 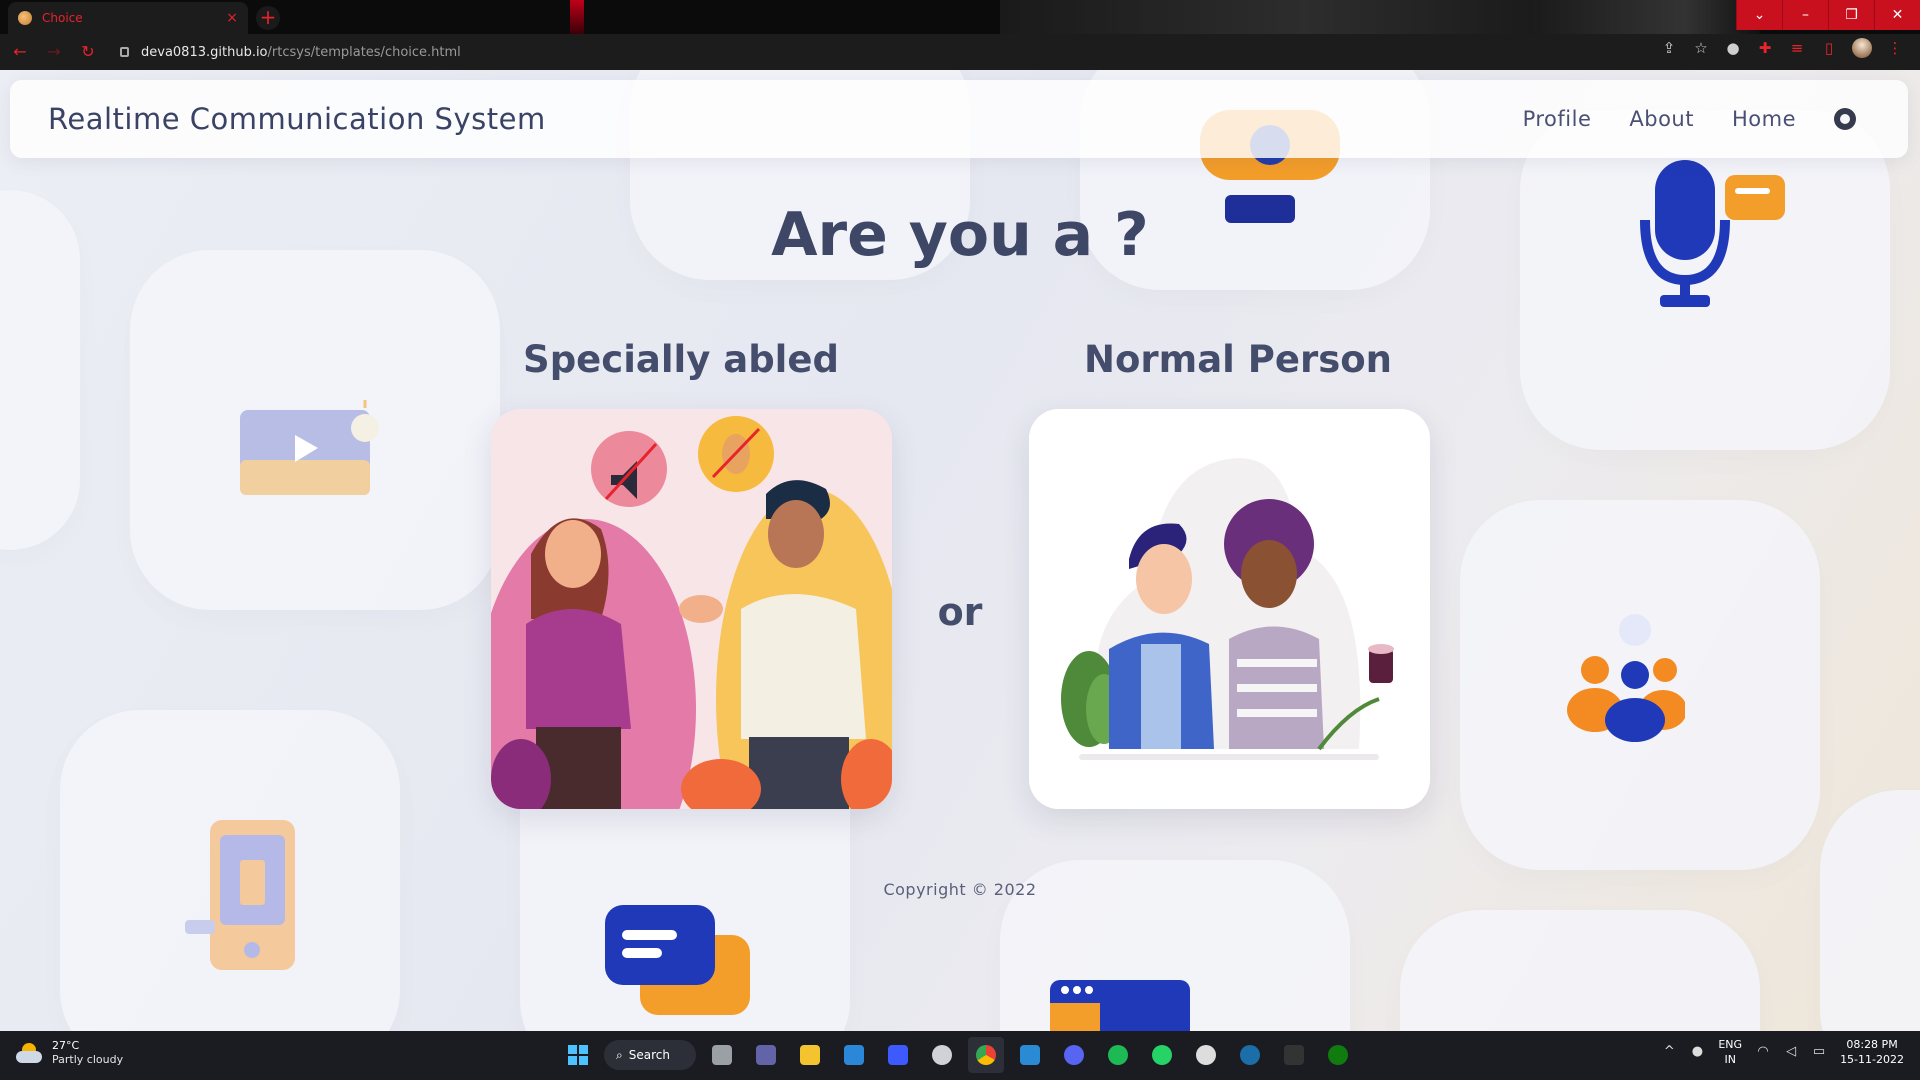 I want to click on puzzle-icon: ✚, so click(x=1765, y=48).